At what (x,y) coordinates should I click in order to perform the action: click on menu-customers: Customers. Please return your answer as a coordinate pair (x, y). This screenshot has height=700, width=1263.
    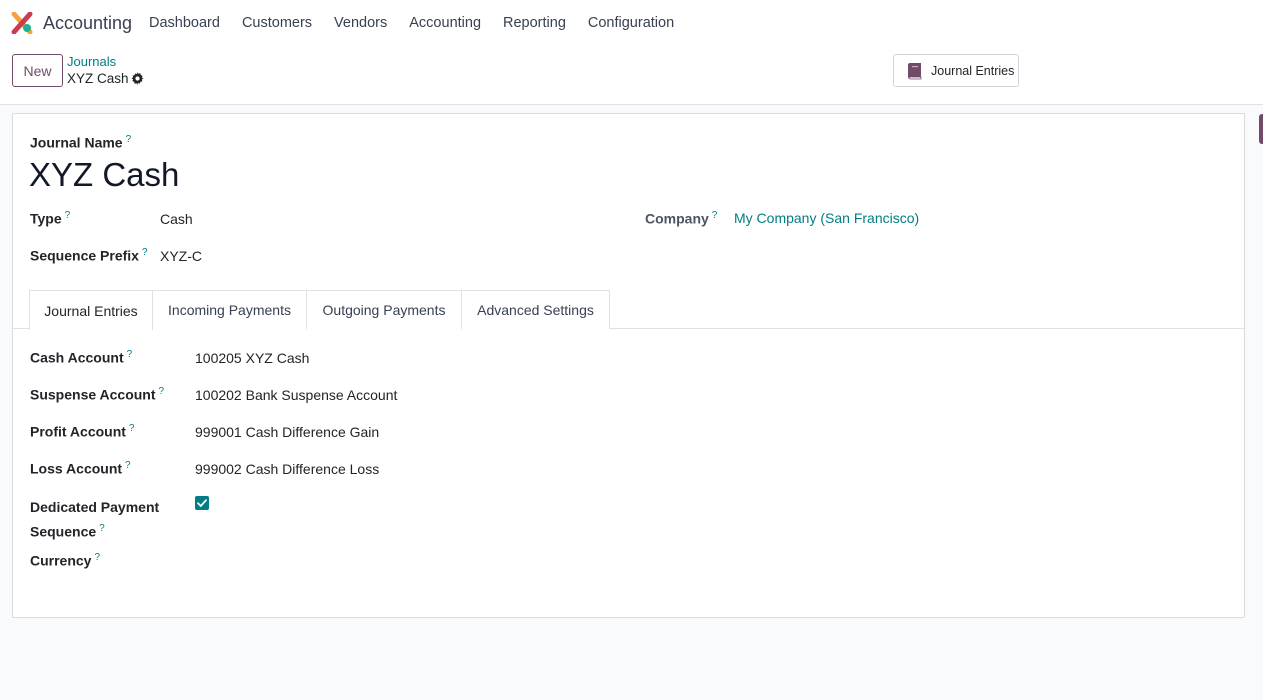
    Looking at the image, I should click on (277, 23).